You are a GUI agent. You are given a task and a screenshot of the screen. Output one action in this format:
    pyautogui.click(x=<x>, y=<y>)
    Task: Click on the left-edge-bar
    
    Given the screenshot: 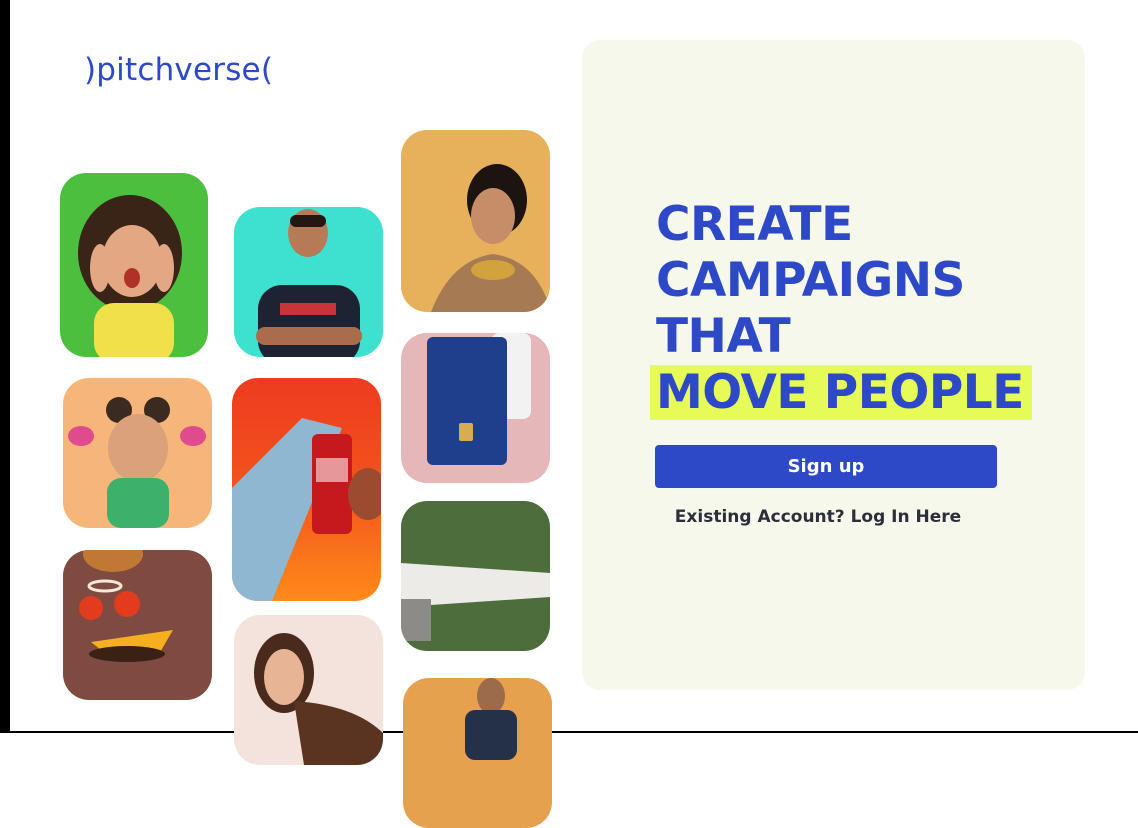 What is the action you would take?
    pyautogui.click(x=5, y=366)
    